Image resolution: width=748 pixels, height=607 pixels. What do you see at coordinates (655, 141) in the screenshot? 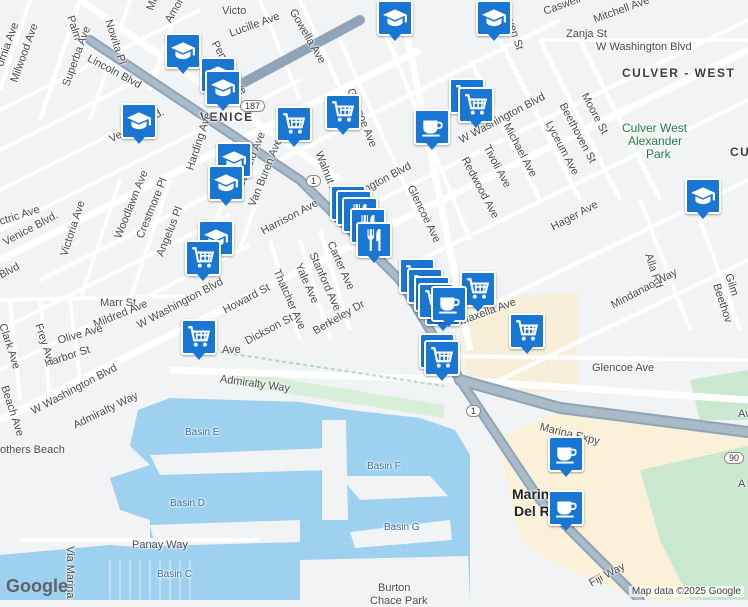
I see `park-label: Alexander` at bounding box center [655, 141].